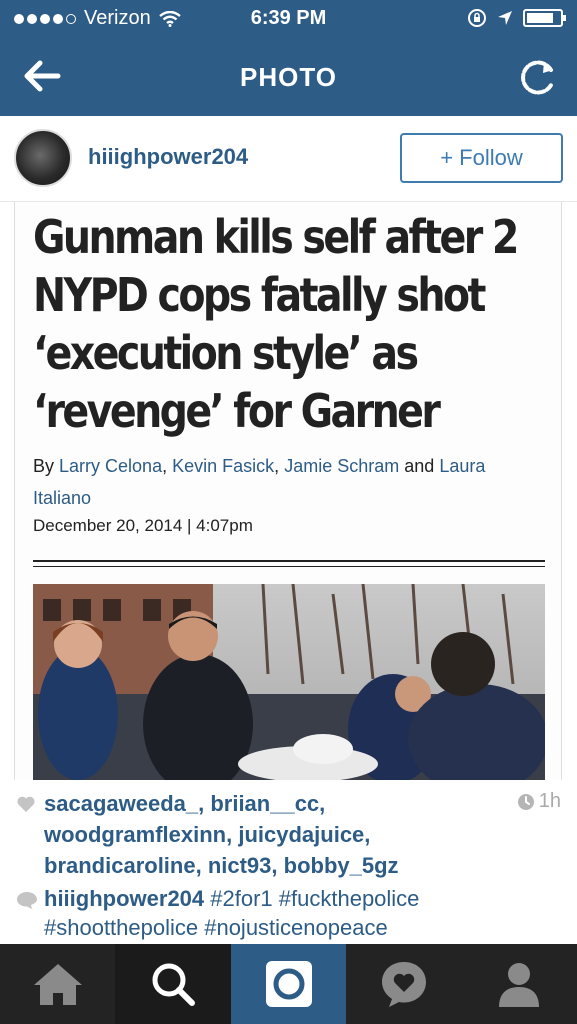 Image resolution: width=577 pixels, height=1024 pixels. Describe the element at coordinates (419, 466) in the screenshot. I see `byline-and: and` at that location.